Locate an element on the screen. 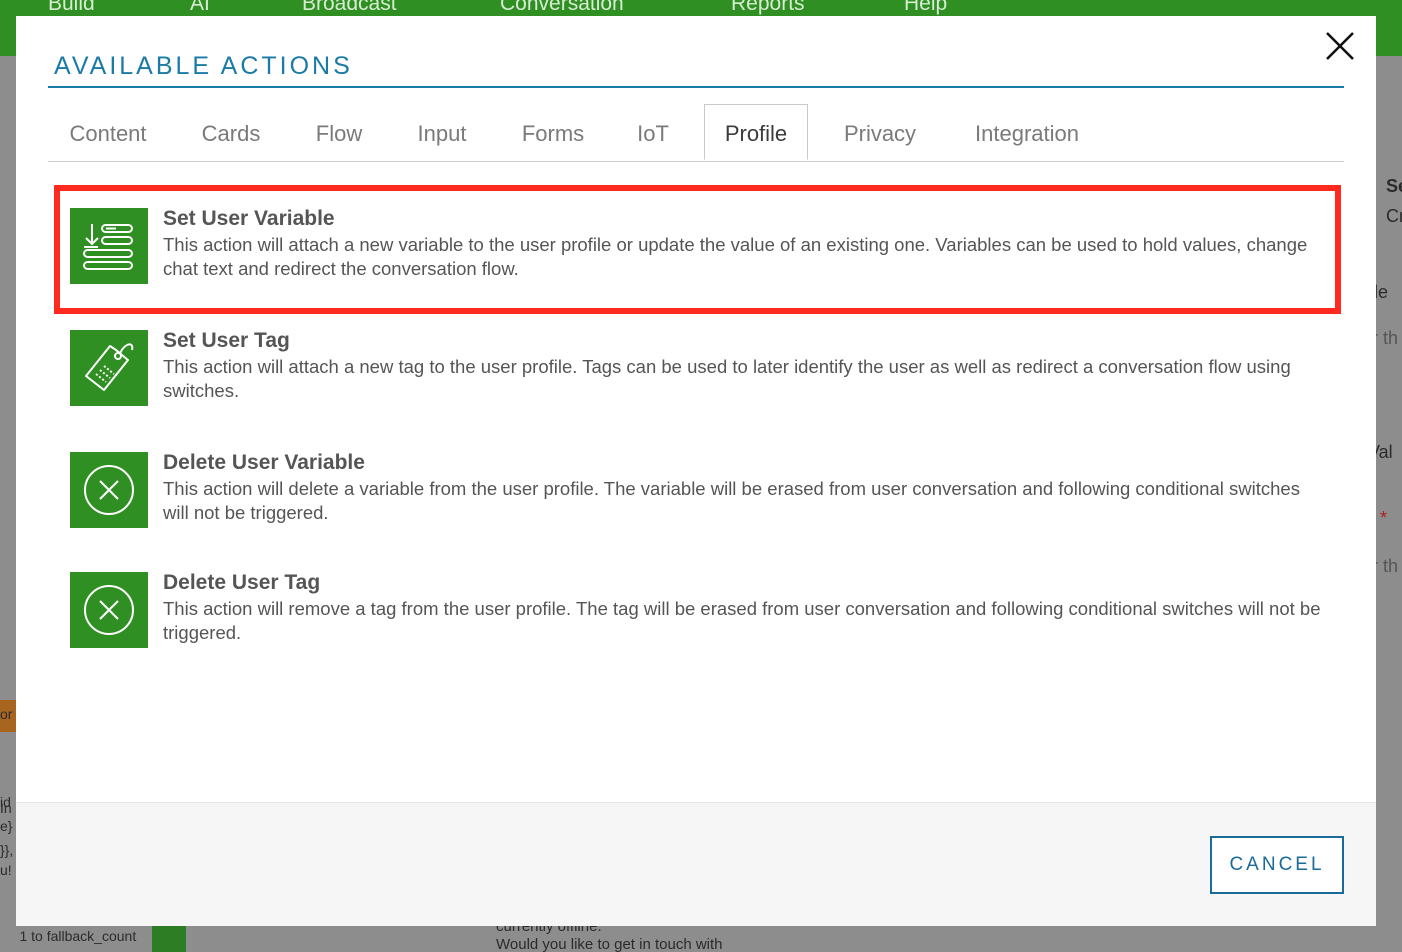 The height and width of the screenshot is (952, 1402). tab-iot: IoT is located at coordinates (653, 132).